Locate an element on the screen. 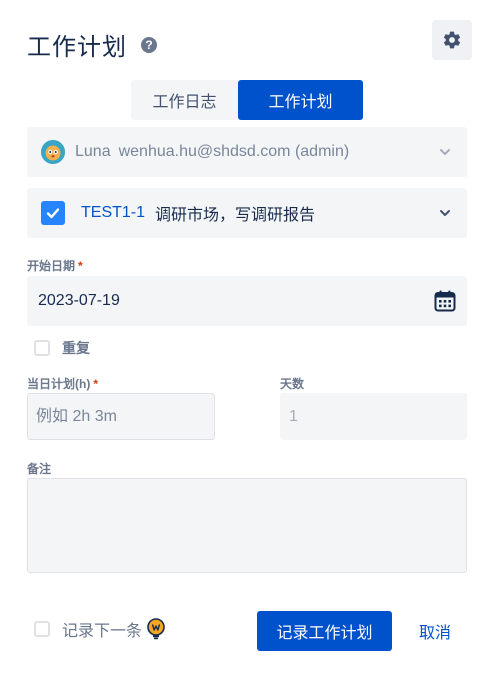  task-select: TEST1-1 调研市场，写调研报告 is located at coordinates (247, 213).